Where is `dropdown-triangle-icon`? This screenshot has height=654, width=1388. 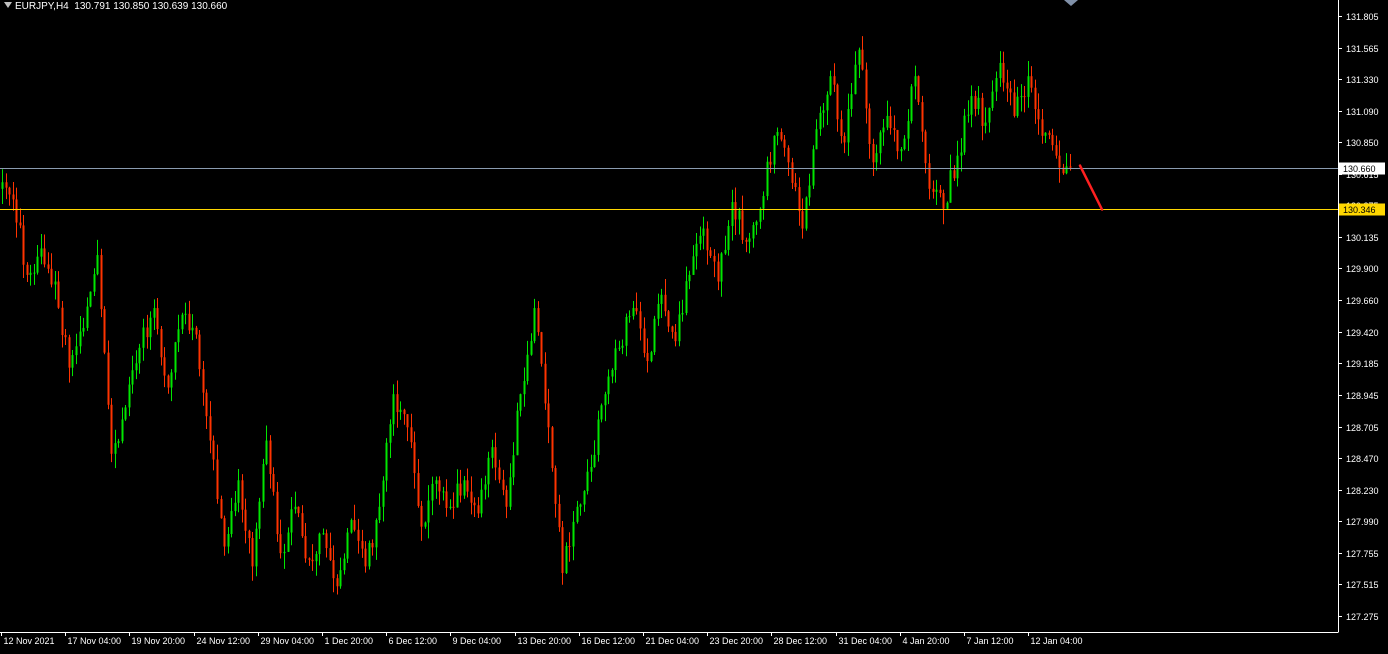 dropdown-triangle-icon is located at coordinates (8, 5).